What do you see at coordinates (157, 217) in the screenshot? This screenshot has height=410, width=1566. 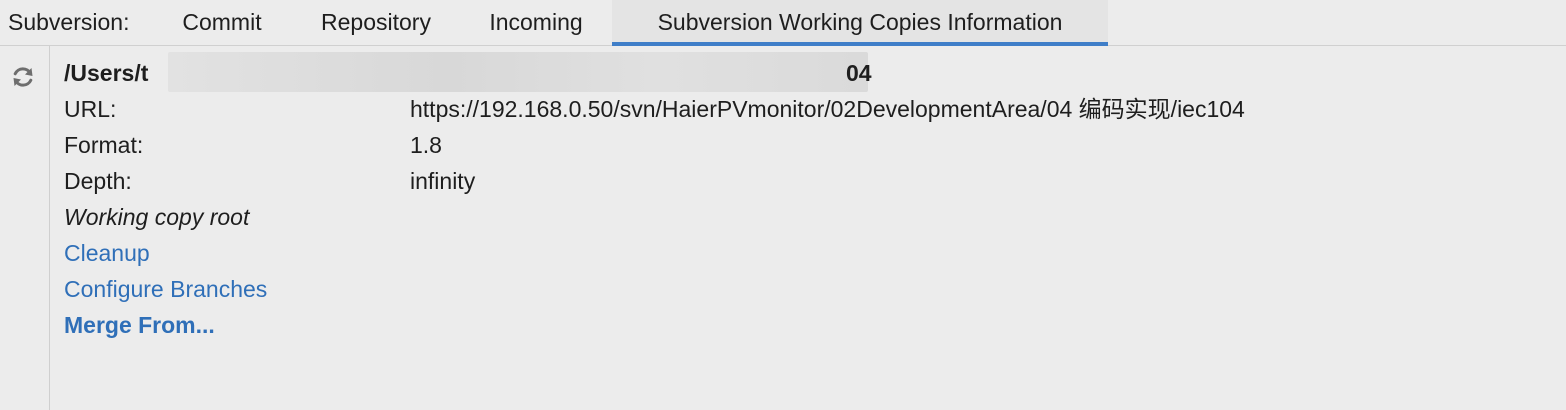 I see `working-copy-root-label: Working copy root` at bounding box center [157, 217].